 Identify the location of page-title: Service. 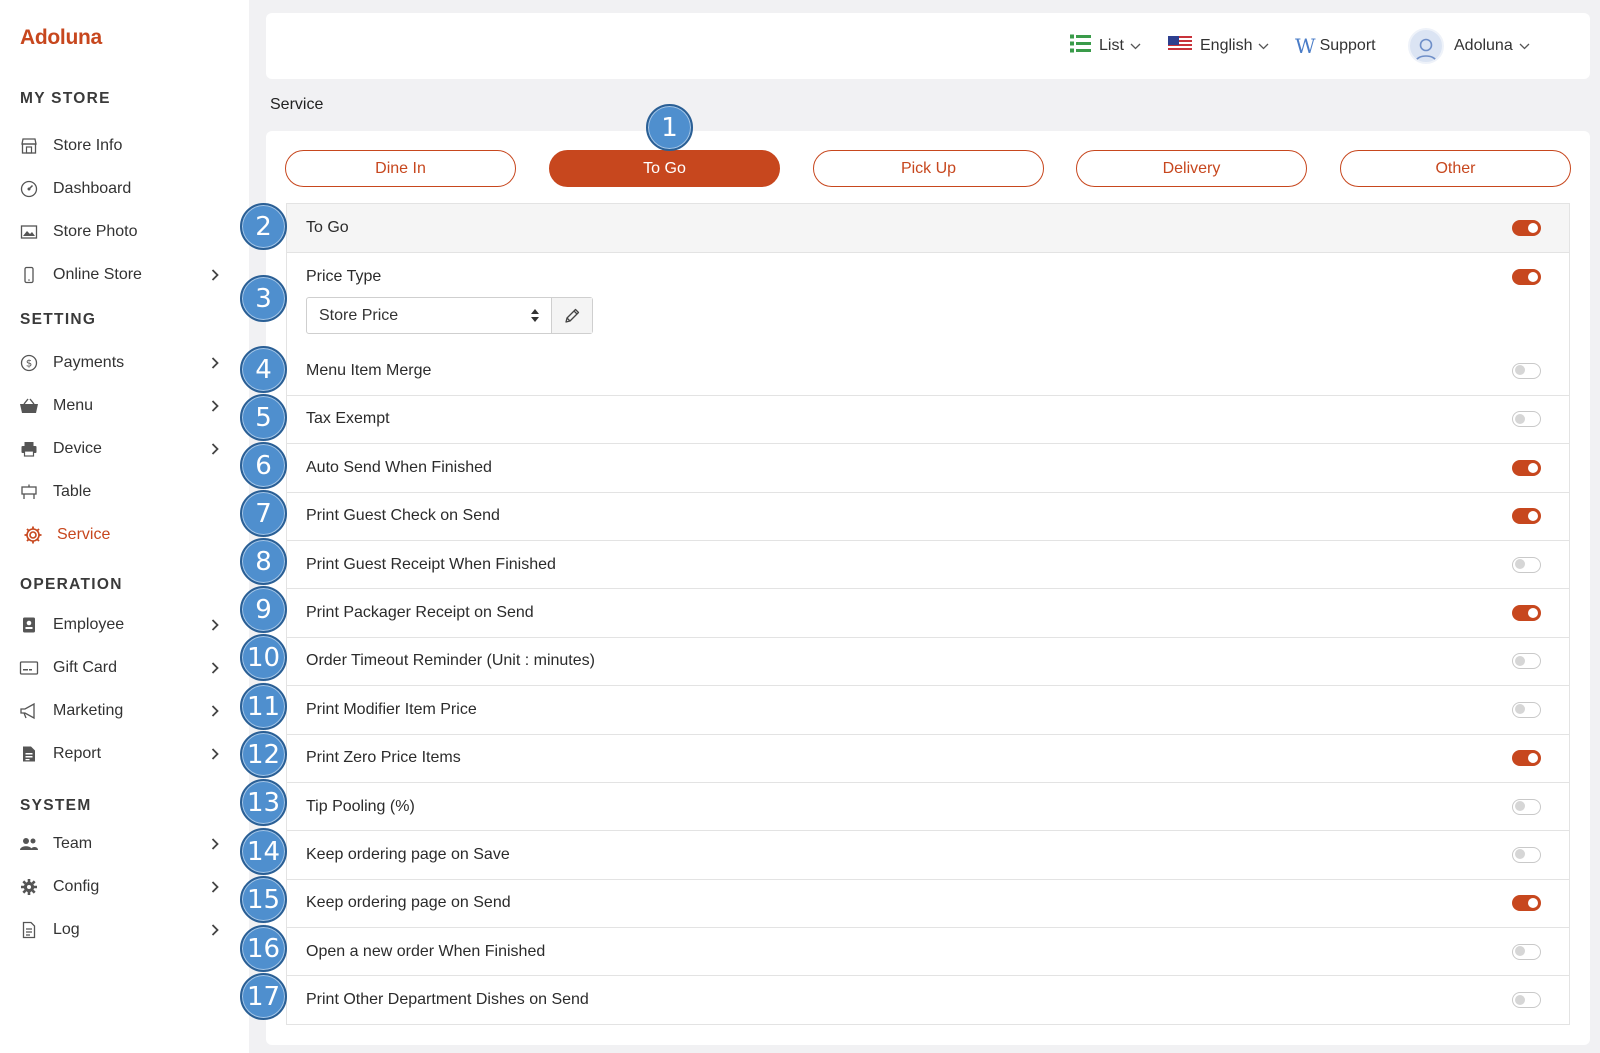
(297, 104).